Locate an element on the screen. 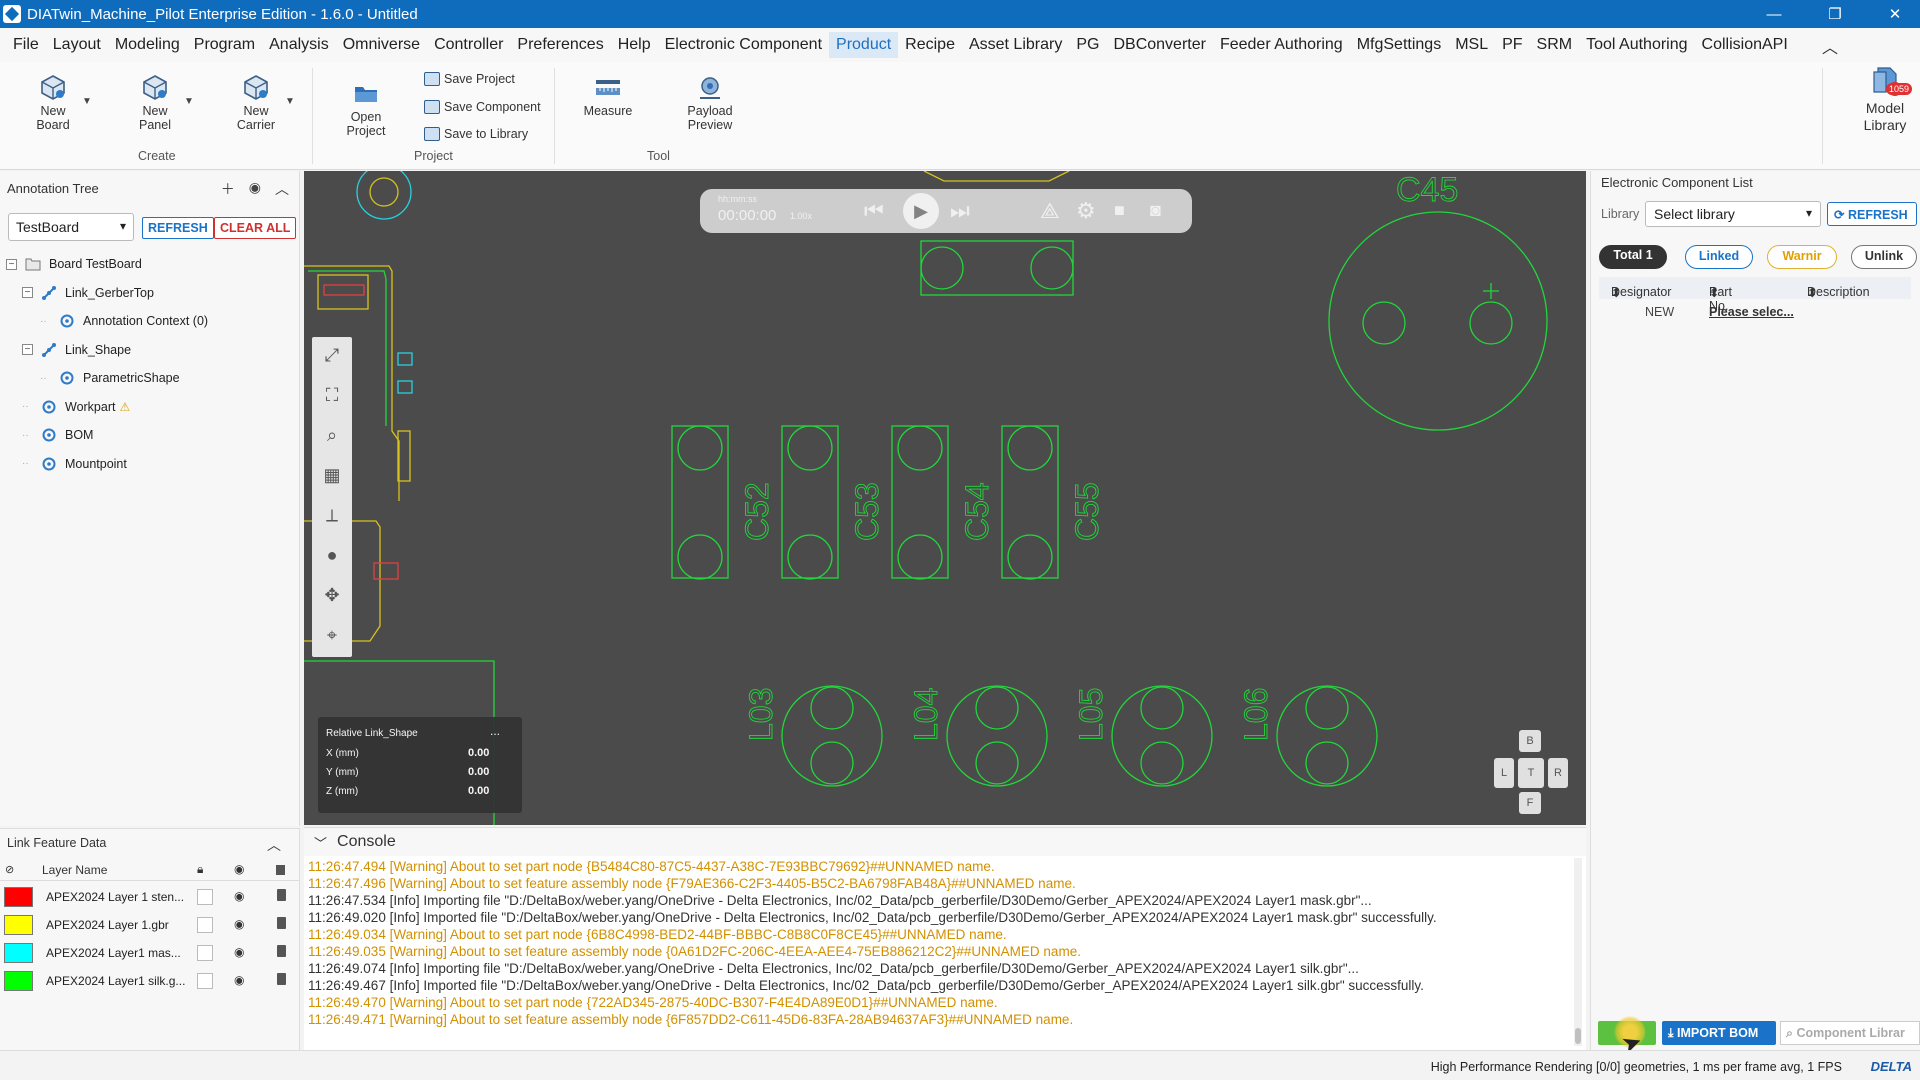 Image resolution: width=1920 pixels, height=1080 pixels. tree-node: ·· Mountpoint is located at coordinates (74, 464).